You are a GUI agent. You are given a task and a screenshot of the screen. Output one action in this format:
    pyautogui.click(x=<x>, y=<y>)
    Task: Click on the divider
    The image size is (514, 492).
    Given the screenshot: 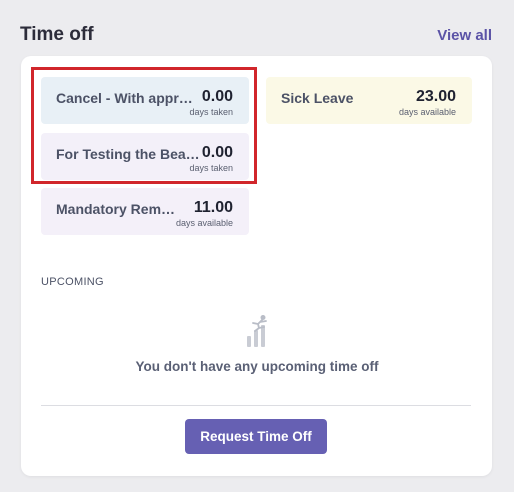 What is the action you would take?
    pyautogui.click(x=256, y=405)
    